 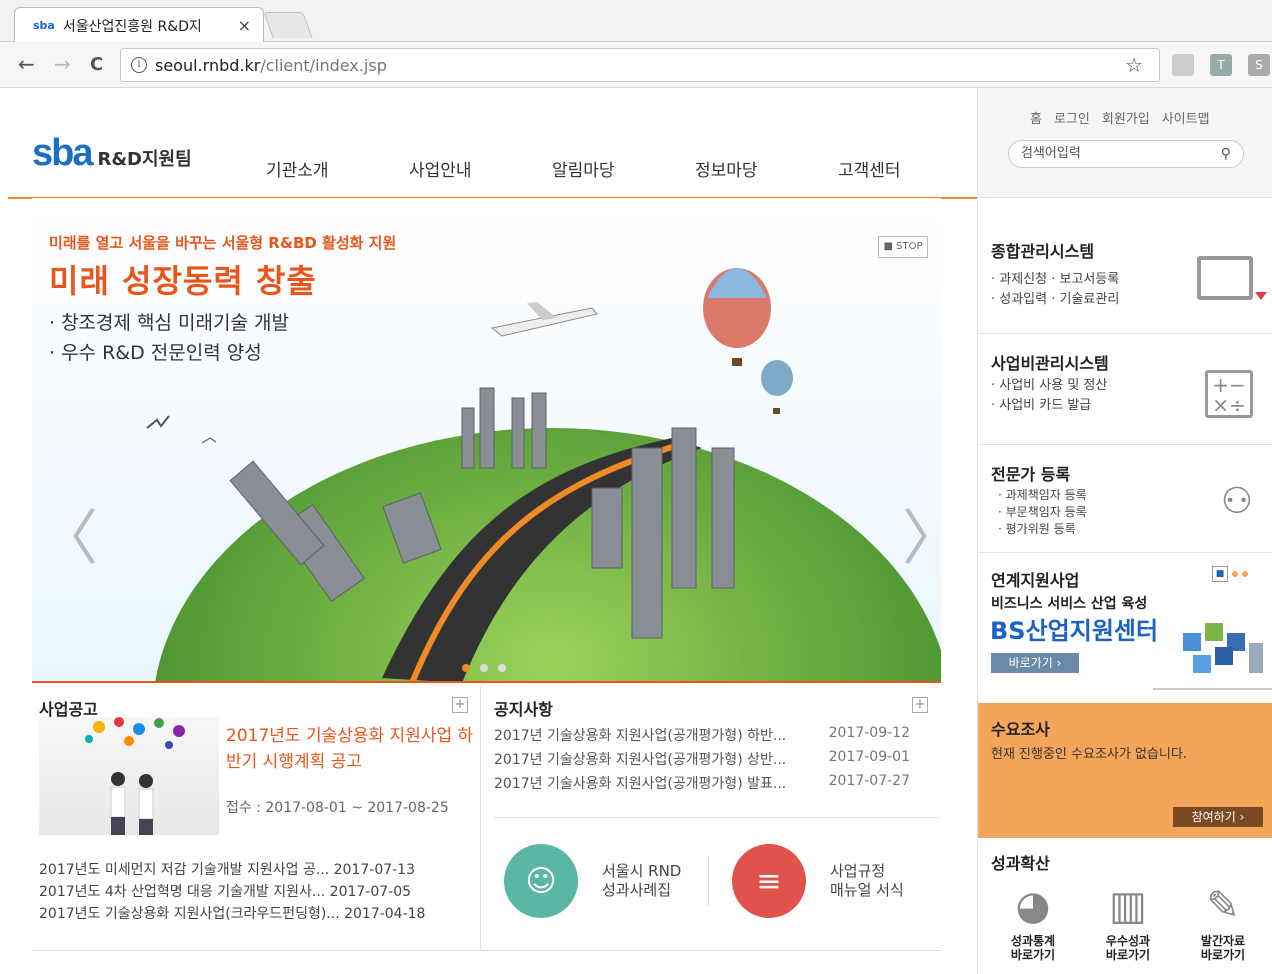 I want to click on notice-date: 2017-07-27, so click(x=869, y=781).